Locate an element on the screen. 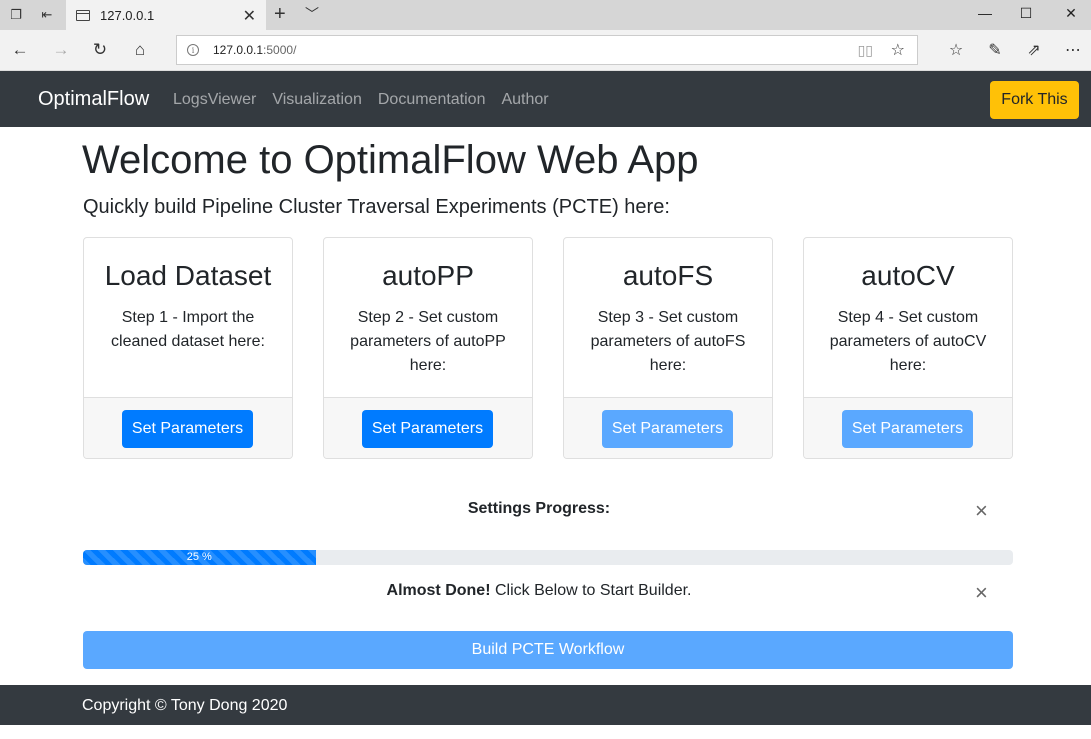 This screenshot has width=1091, height=739. home-icon: ⌂ is located at coordinates (140, 50).